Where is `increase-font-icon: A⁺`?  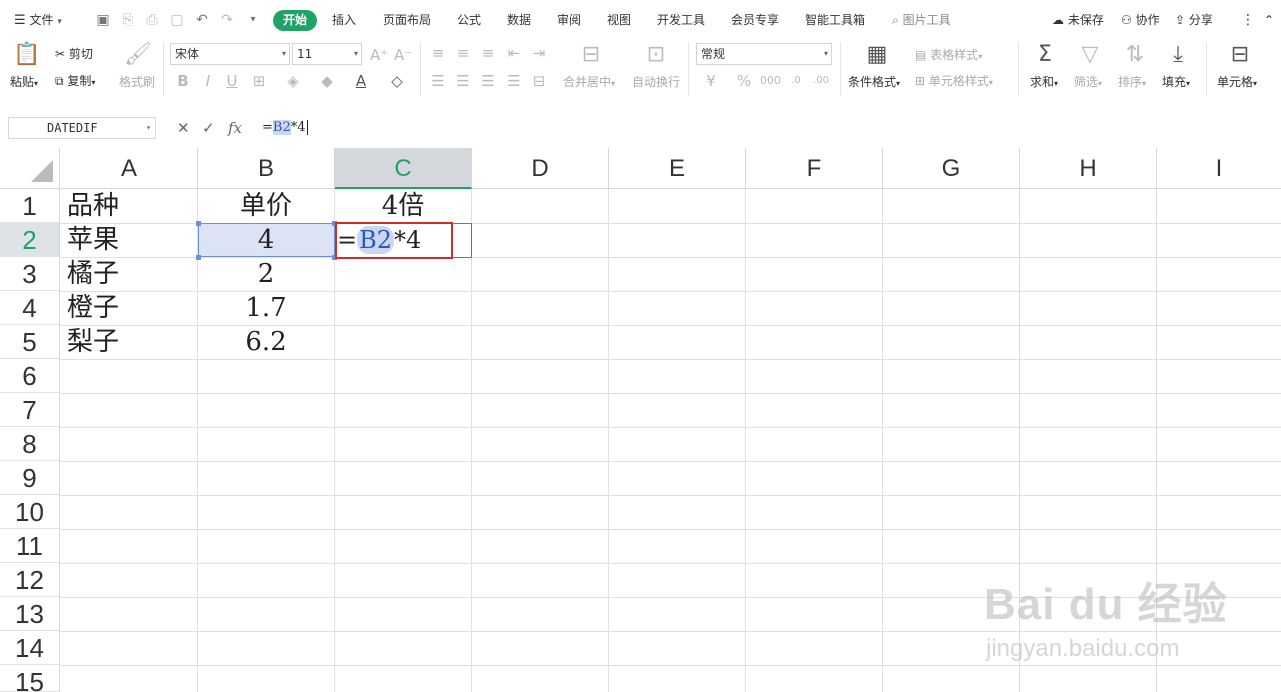
increase-font-icon: A⁺ is located at coordinates (379, 55).